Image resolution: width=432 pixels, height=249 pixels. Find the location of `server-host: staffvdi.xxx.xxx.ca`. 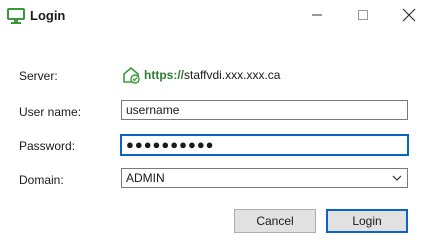

server-host: staffvdi.xxx.xxx.ca is located at coordinates (232, 75).